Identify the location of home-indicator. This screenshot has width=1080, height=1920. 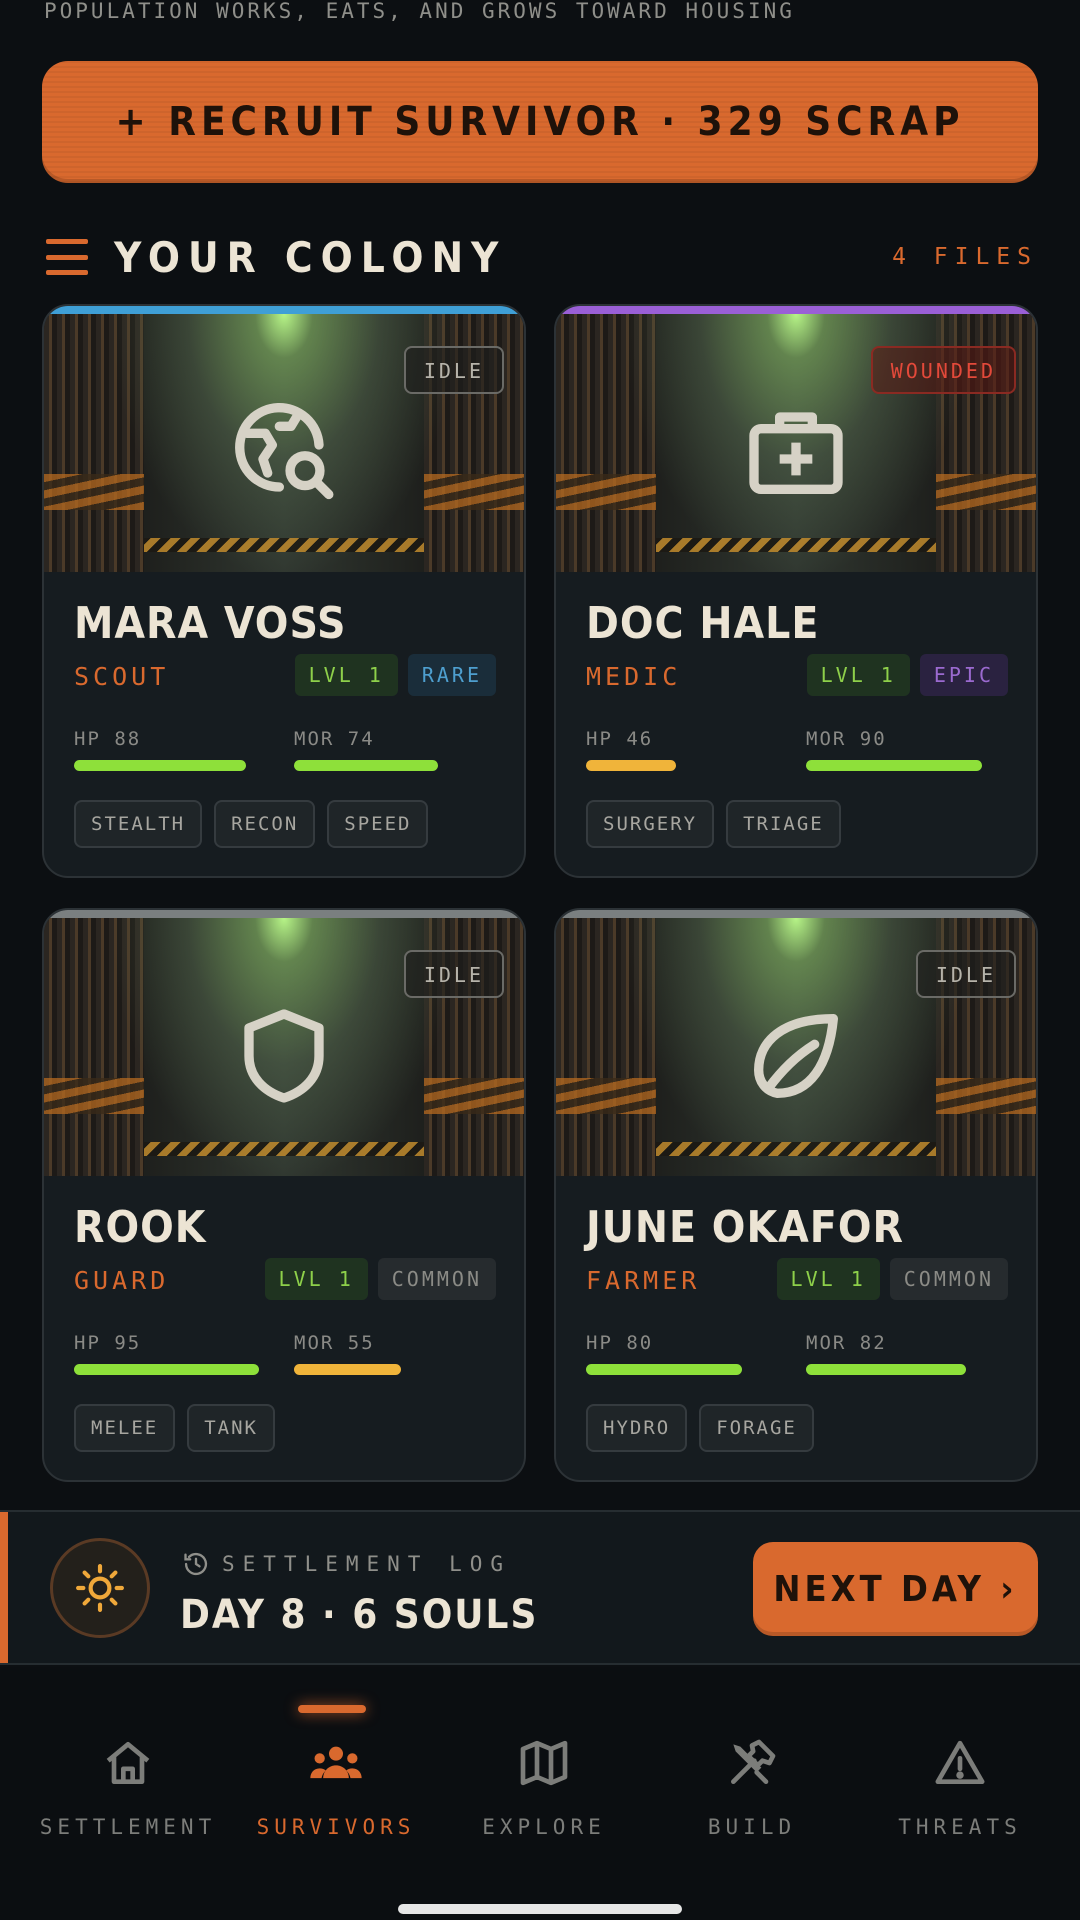
(540, 1909).